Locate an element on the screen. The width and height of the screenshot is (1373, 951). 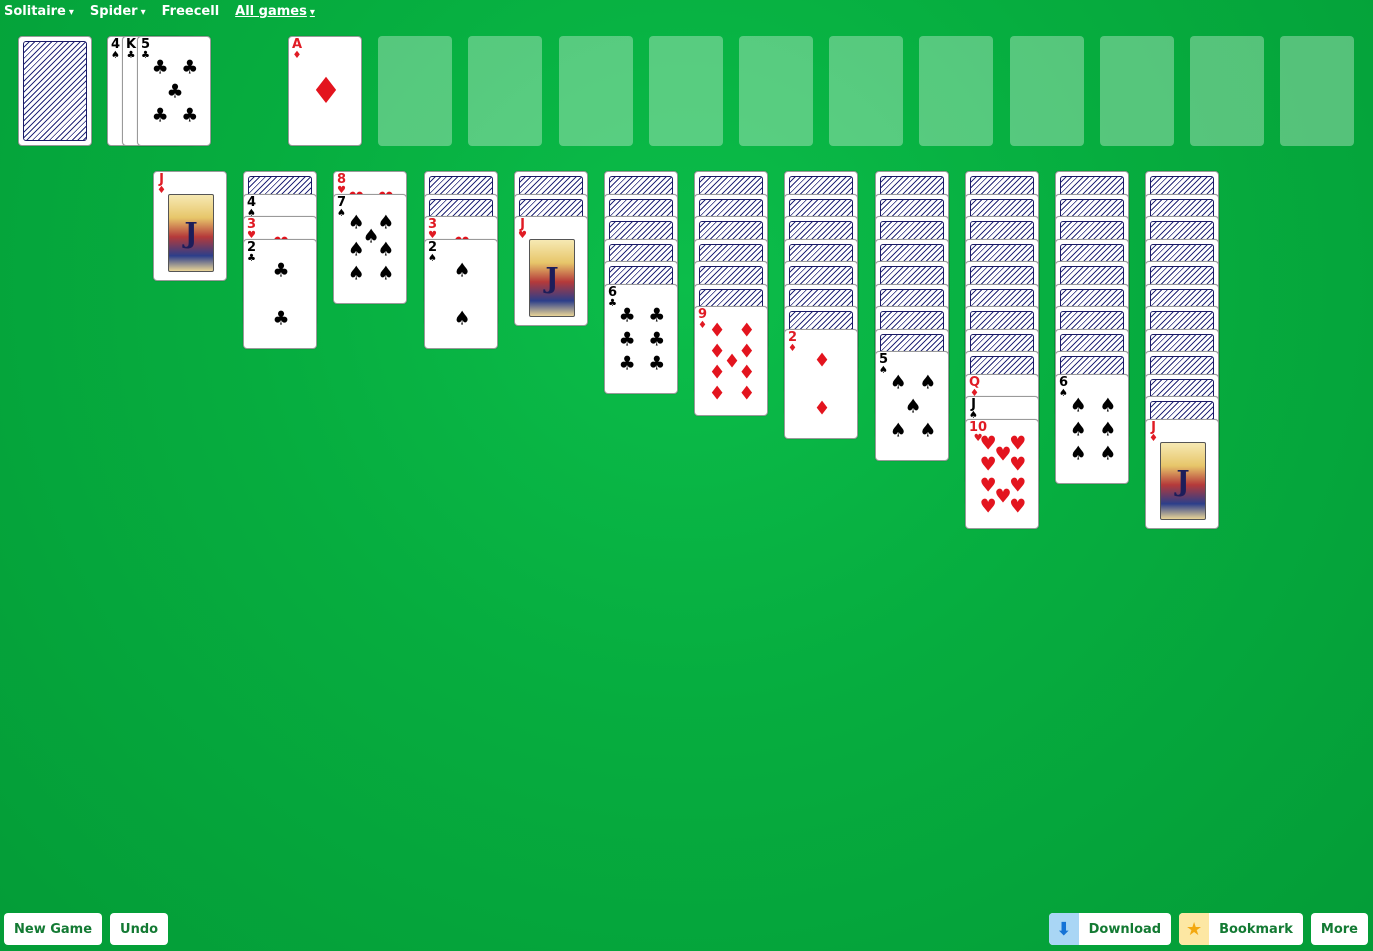
card-index: 2 ♦ is located at coordinates (792, 342).